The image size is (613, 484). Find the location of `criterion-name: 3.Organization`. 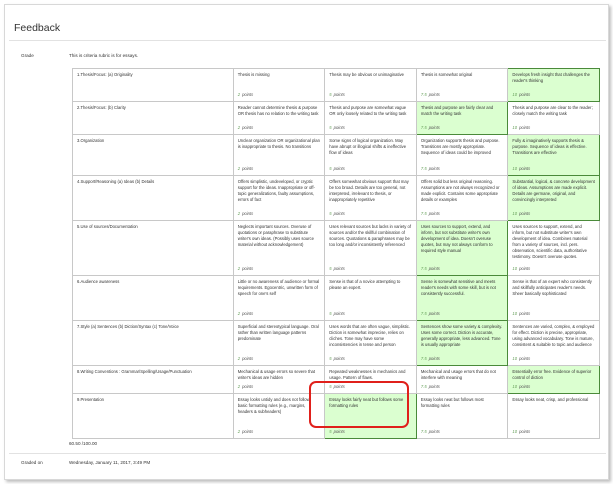

criterion-name: 3.Organization is located at coordinates (153, 155).